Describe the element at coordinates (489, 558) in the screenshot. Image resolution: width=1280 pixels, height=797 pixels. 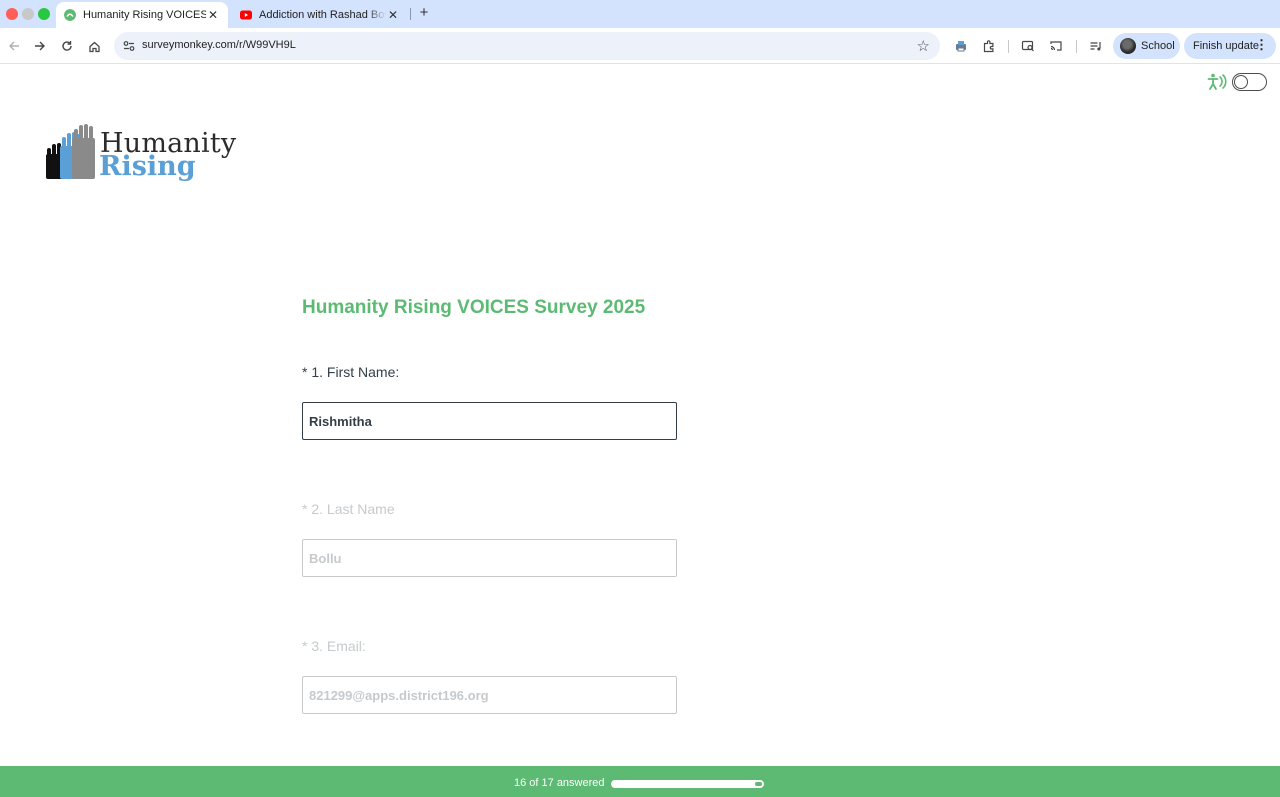
I see `last-name-input: Bollu` at that location.